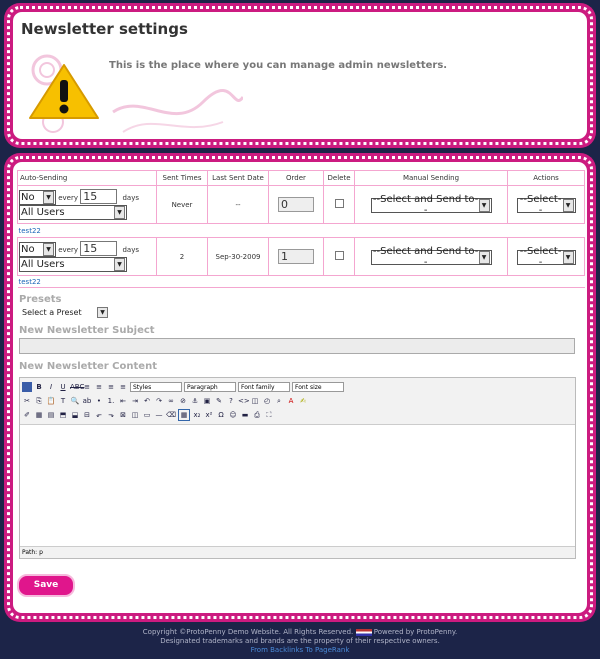  Describe the element at coordinates (99, 387) in the screenshot. I see `align-center-icon: ≡` at that location.